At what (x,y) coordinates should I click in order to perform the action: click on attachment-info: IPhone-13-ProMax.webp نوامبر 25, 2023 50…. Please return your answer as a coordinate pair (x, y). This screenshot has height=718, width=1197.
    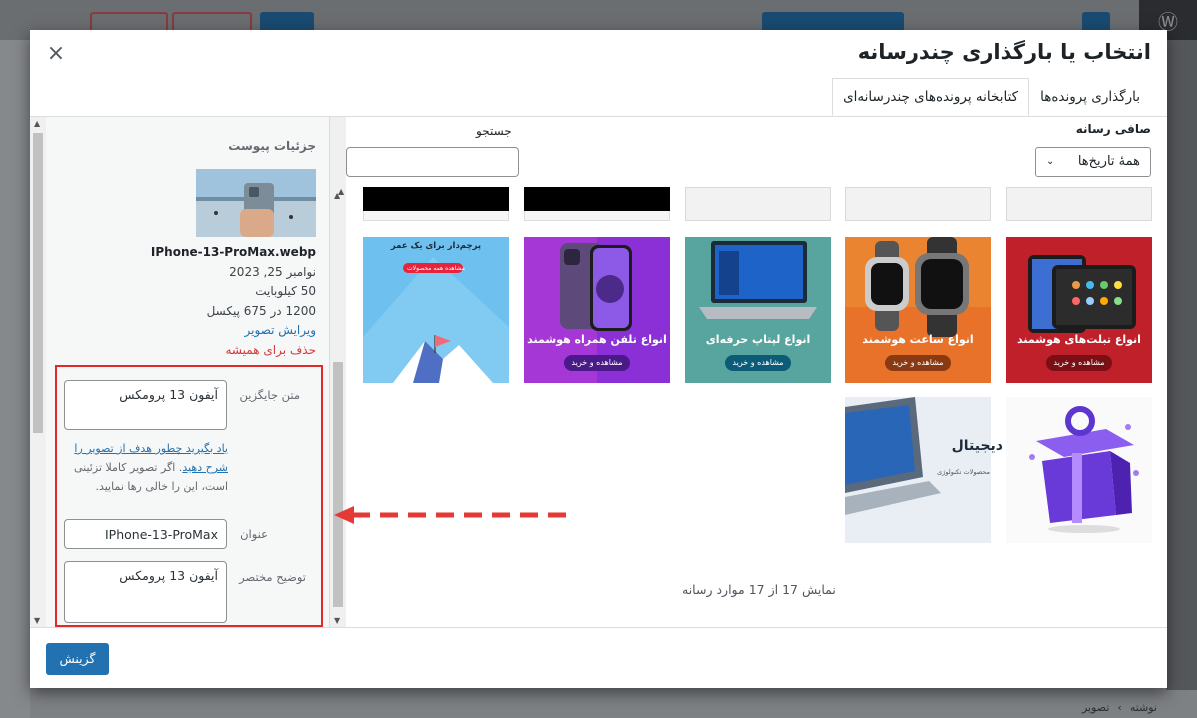
    Looking at the image, I should click on (196, 301).